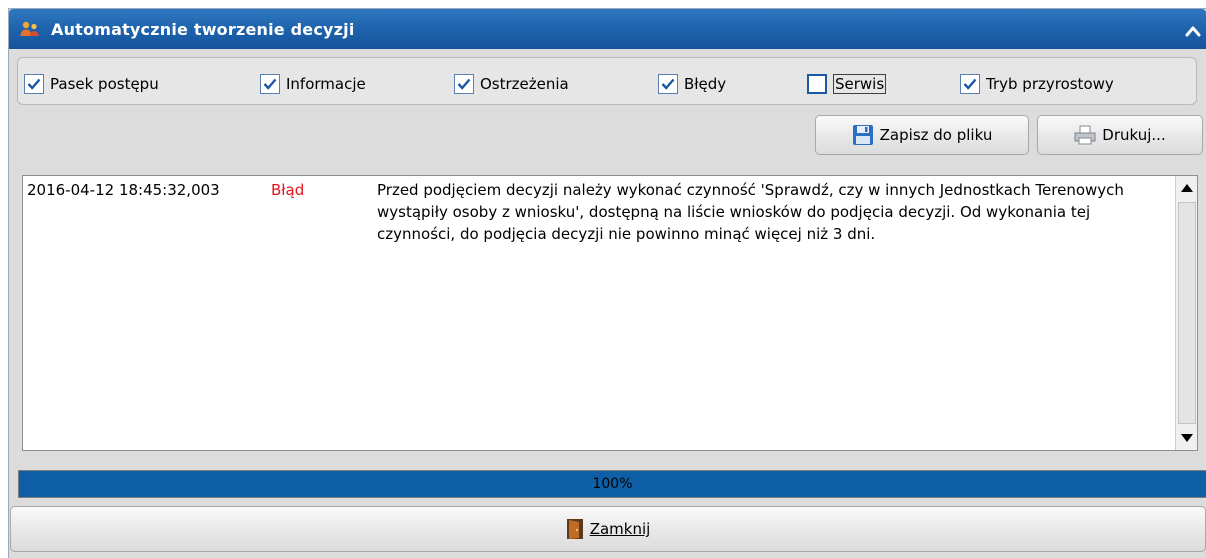  Describe the element at coordinates (575, 529) in the screenshot. I see `exit-door-icon` at that location.